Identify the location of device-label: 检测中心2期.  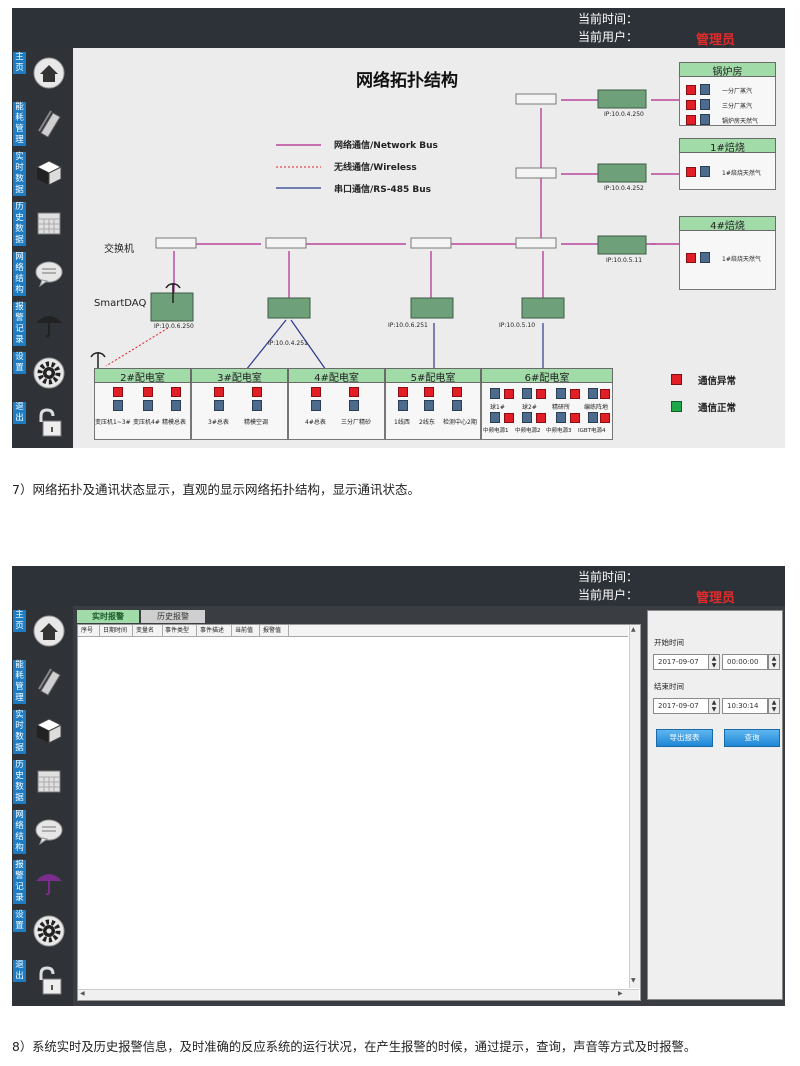
(460, 422).